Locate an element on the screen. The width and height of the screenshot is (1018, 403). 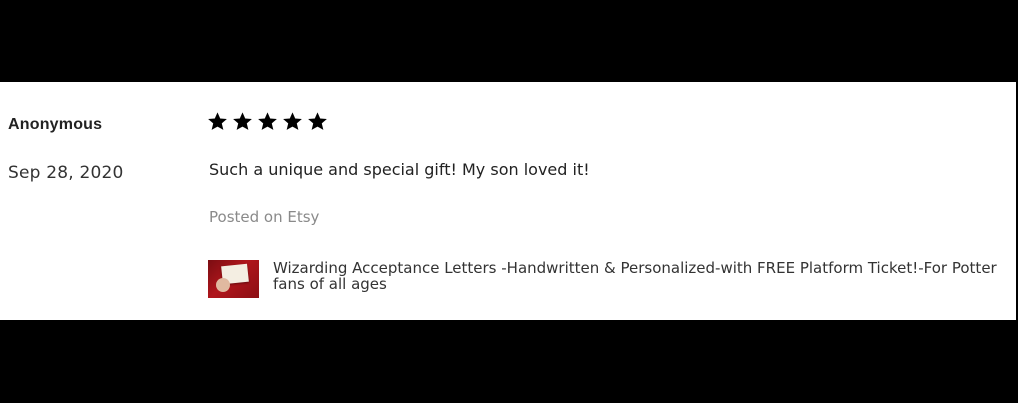
review-date: Sep 28, 2020 is located at coordinates (66, 173).